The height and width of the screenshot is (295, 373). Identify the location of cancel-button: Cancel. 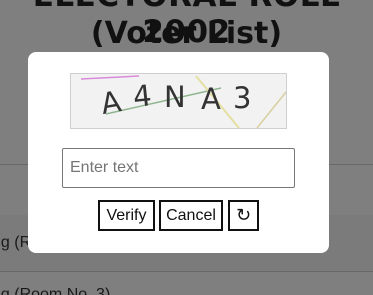
(191, 215).